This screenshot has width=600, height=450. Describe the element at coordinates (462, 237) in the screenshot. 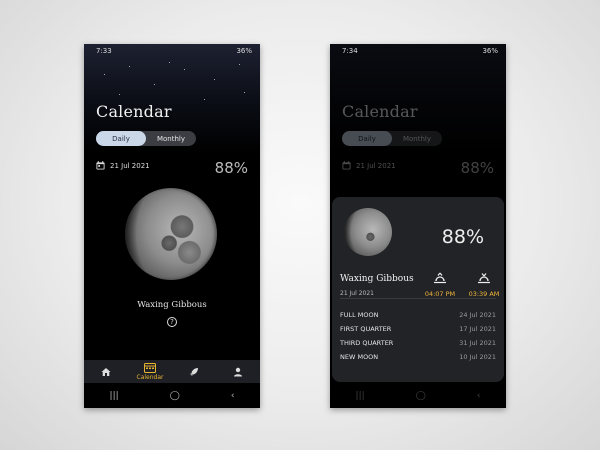

I see `sheet-illumination-percent: 88%` at that location.